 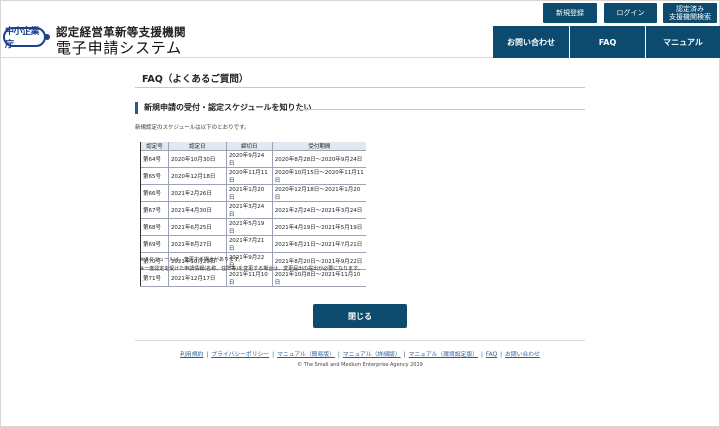 What do you see at coordinates (192, 260) in the screenshot?
I see `note-schedule-change: ※スケジュールは、変更する場合があります。` at bounding box center [192, 260].